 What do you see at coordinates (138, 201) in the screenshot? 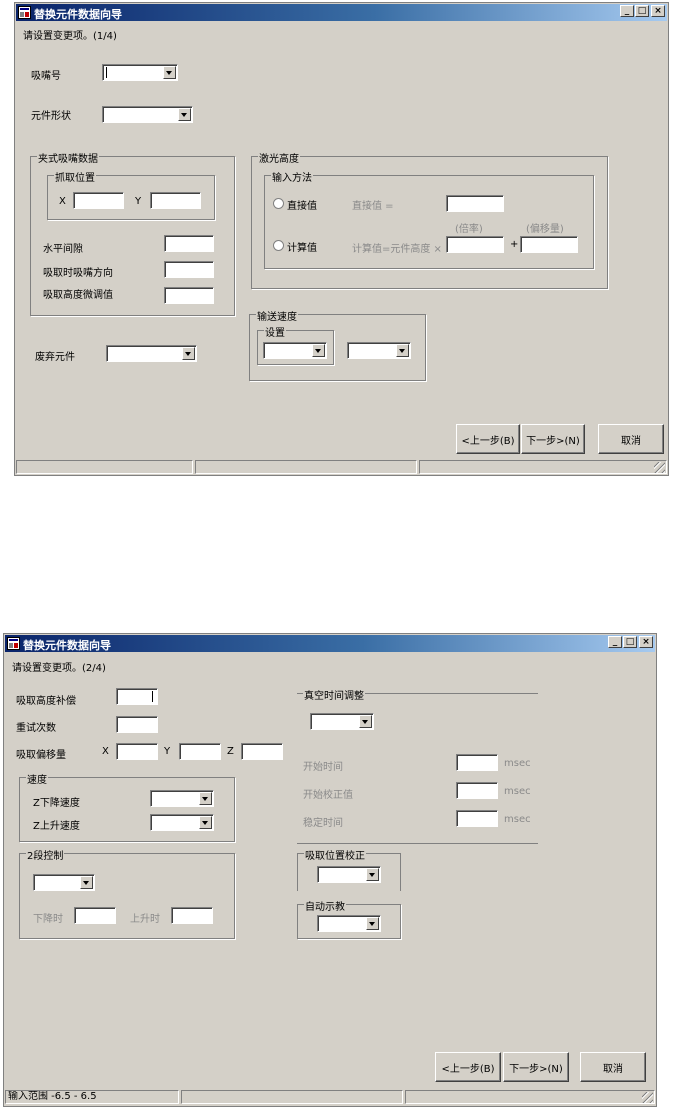
I see `y-label: Y` at bounding box center [138, 201].